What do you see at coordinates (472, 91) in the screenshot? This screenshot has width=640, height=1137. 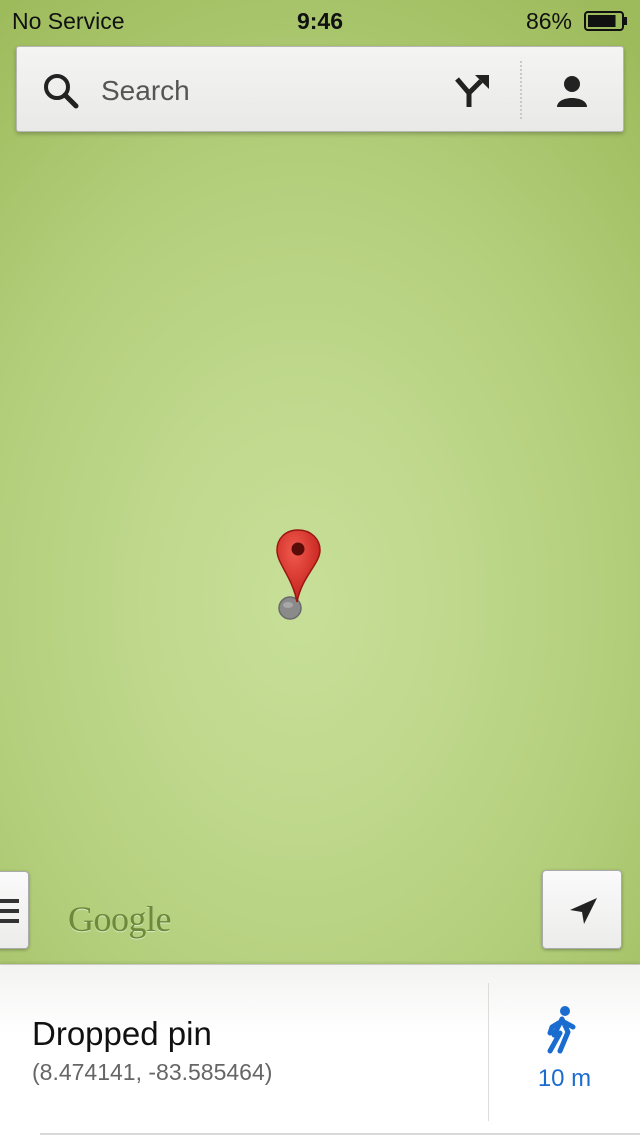 I see `directions-icon` at bounding box center [472, 91].